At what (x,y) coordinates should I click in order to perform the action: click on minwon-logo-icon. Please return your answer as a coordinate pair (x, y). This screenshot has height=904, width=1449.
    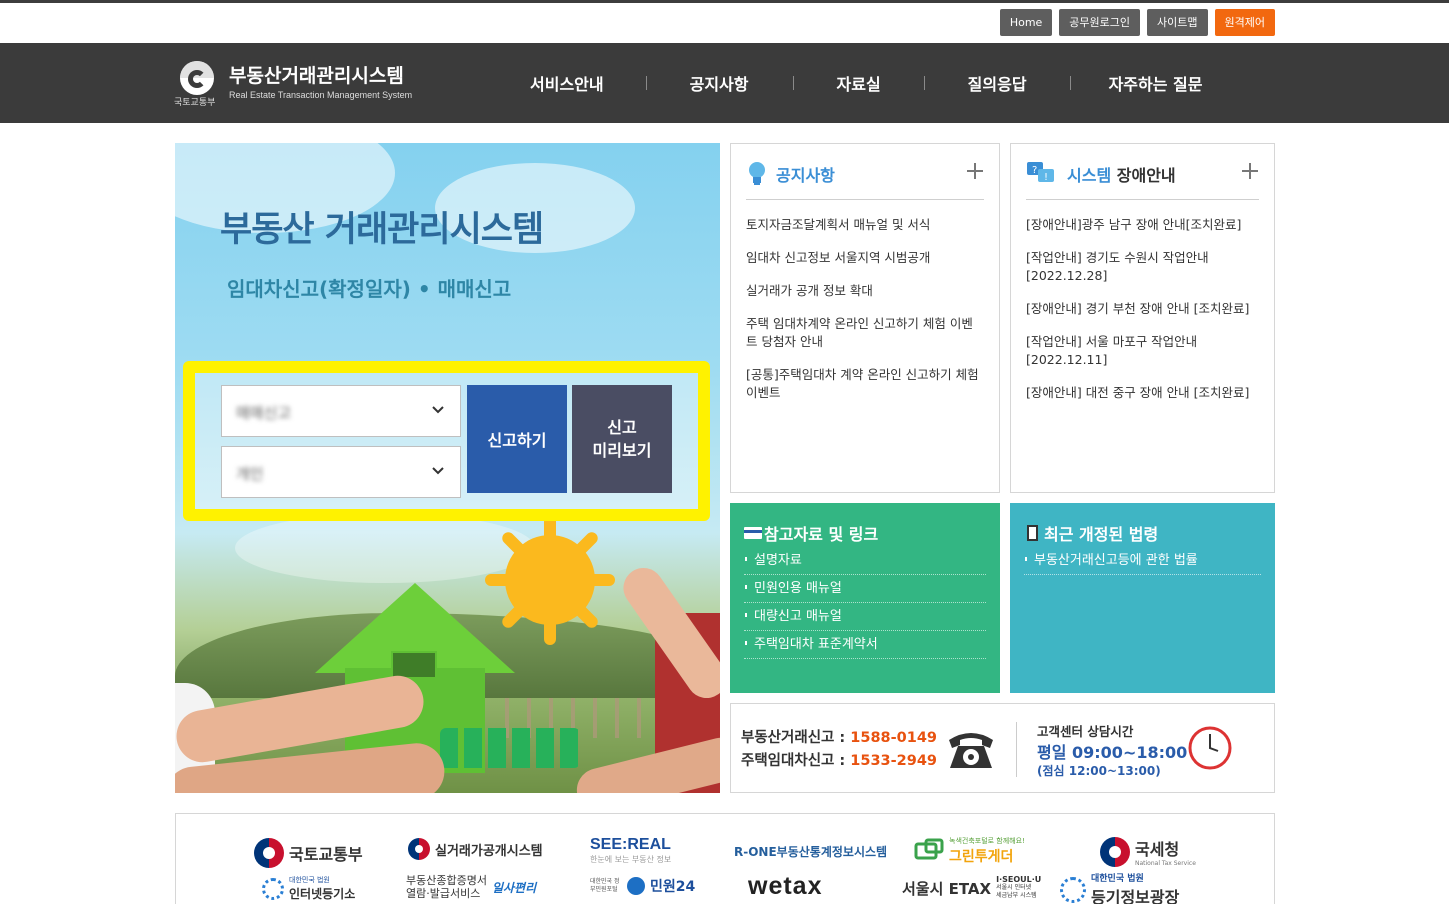
    Looking at the image, I should click on (636, 886).